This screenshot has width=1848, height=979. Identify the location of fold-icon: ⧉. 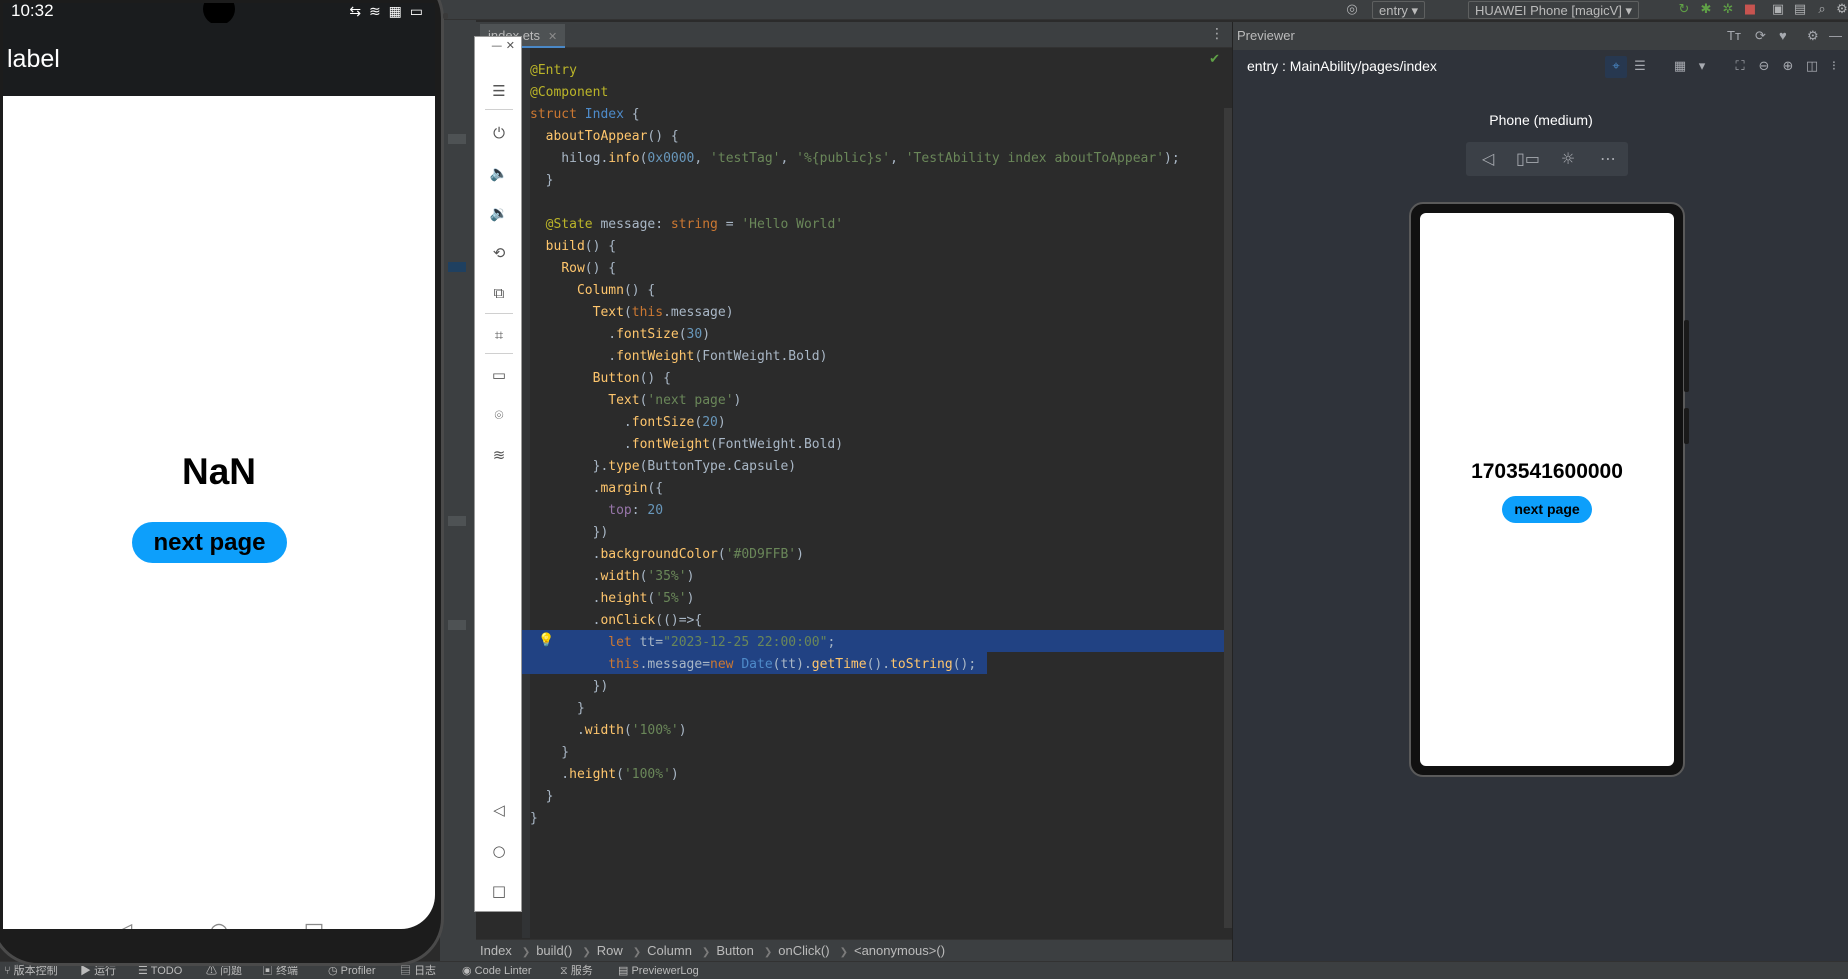
(499, 293).